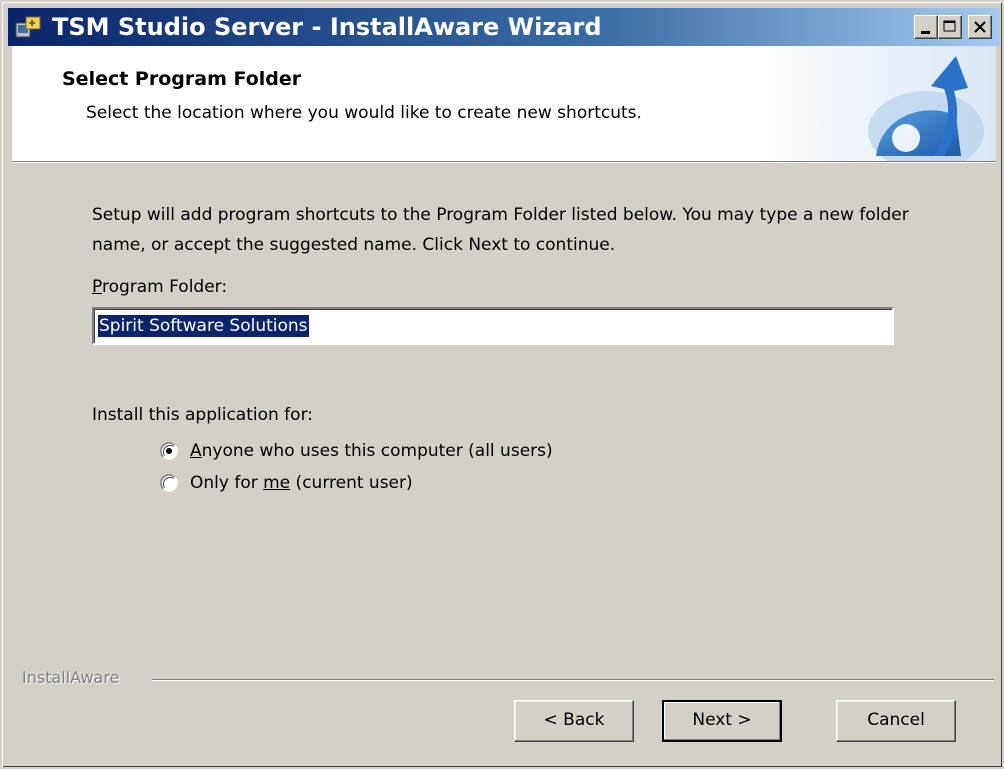 This screenshot has height=769, width=1004. Describe the element at coordinates (182, 79) in the screenshot. I see `page-title: Select Program Folder` at that location.